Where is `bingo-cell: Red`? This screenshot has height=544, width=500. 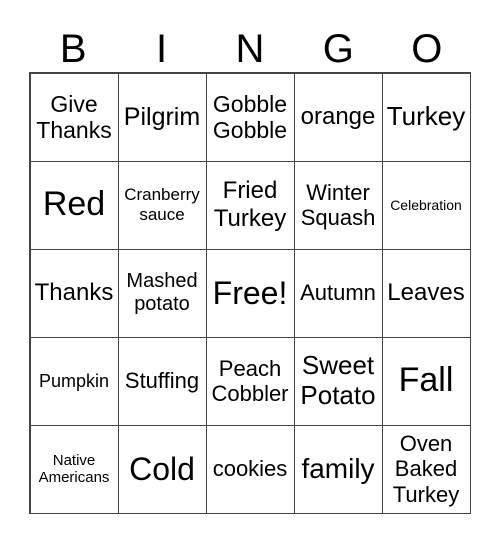
bingo-cell: Red is located at coordinates (74, 205).